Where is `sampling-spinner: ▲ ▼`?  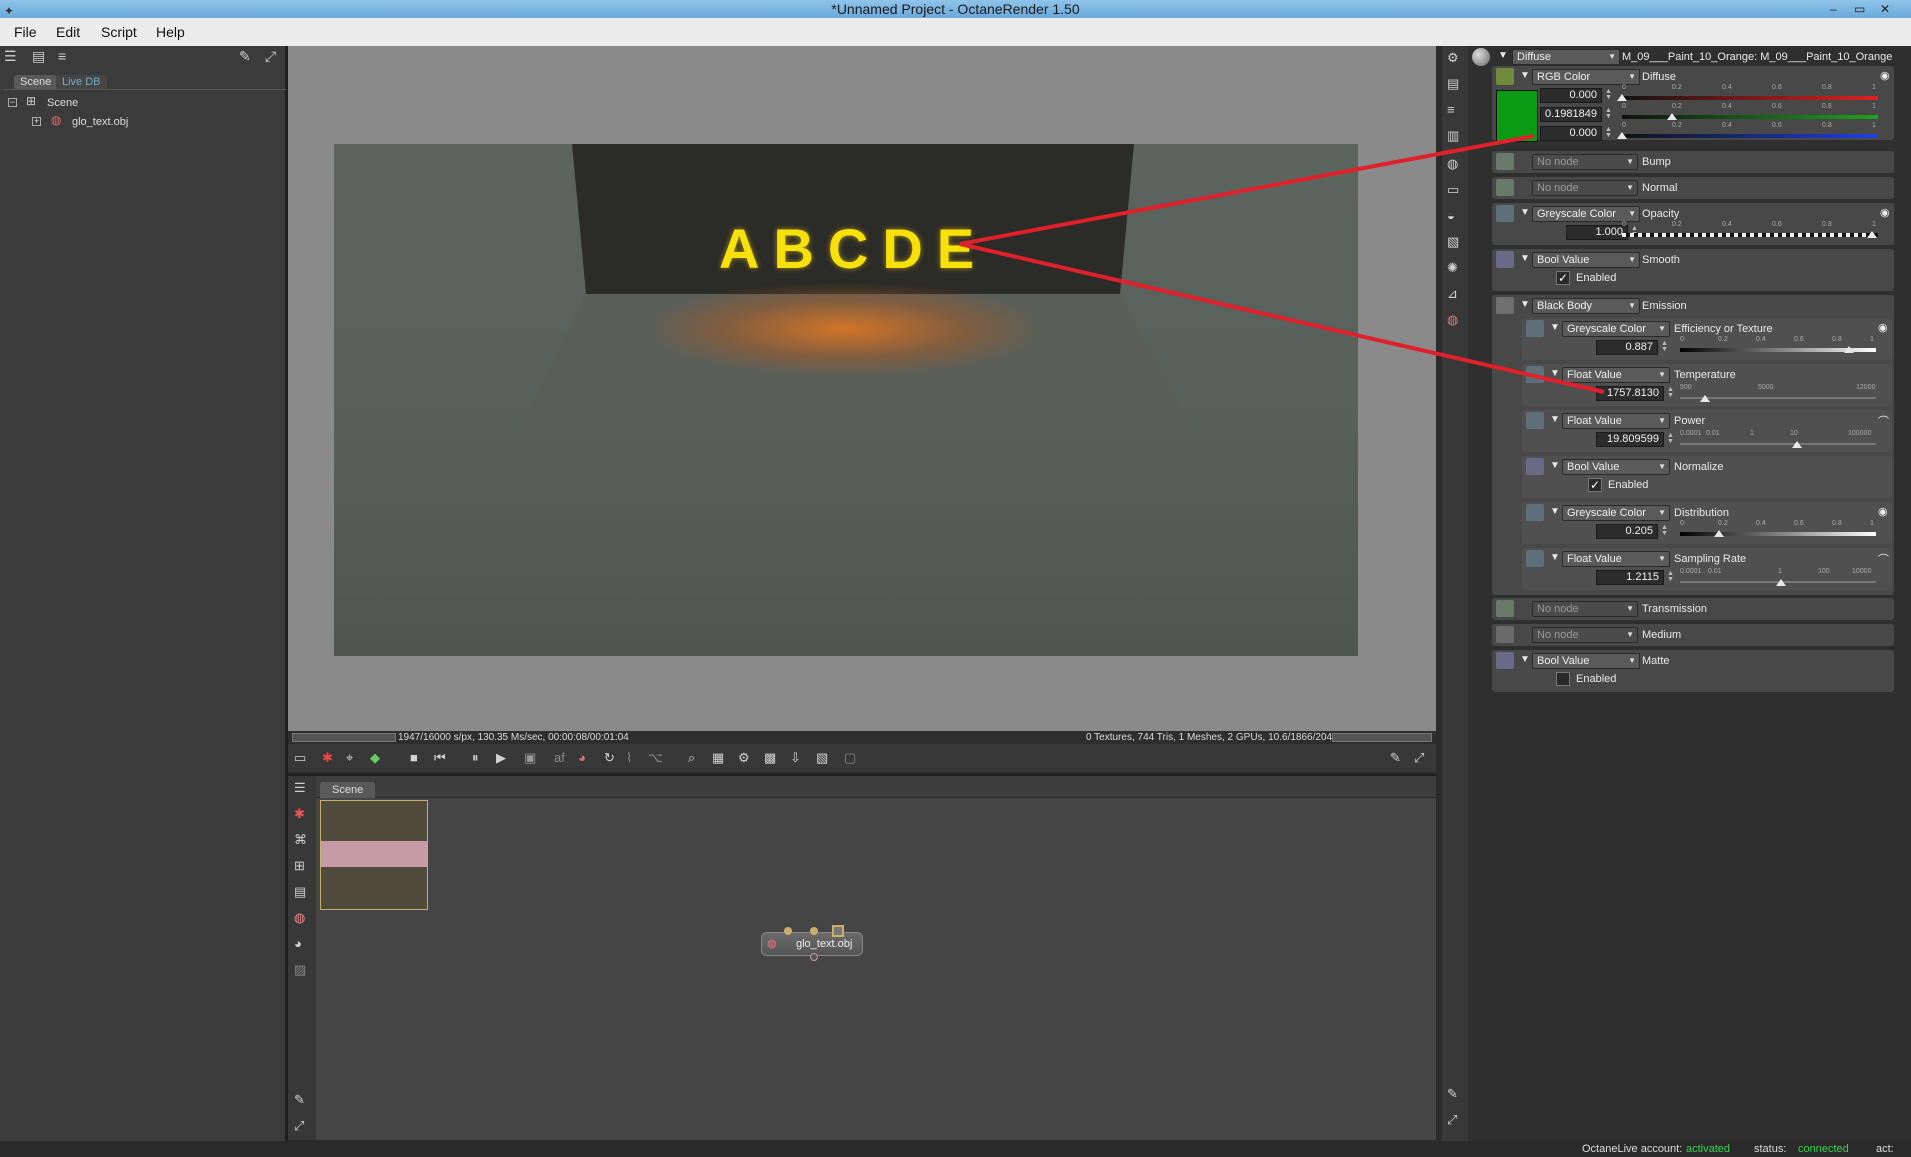
sampling-spinner: ▲ ▼ is located at coordinates (1670, 576).